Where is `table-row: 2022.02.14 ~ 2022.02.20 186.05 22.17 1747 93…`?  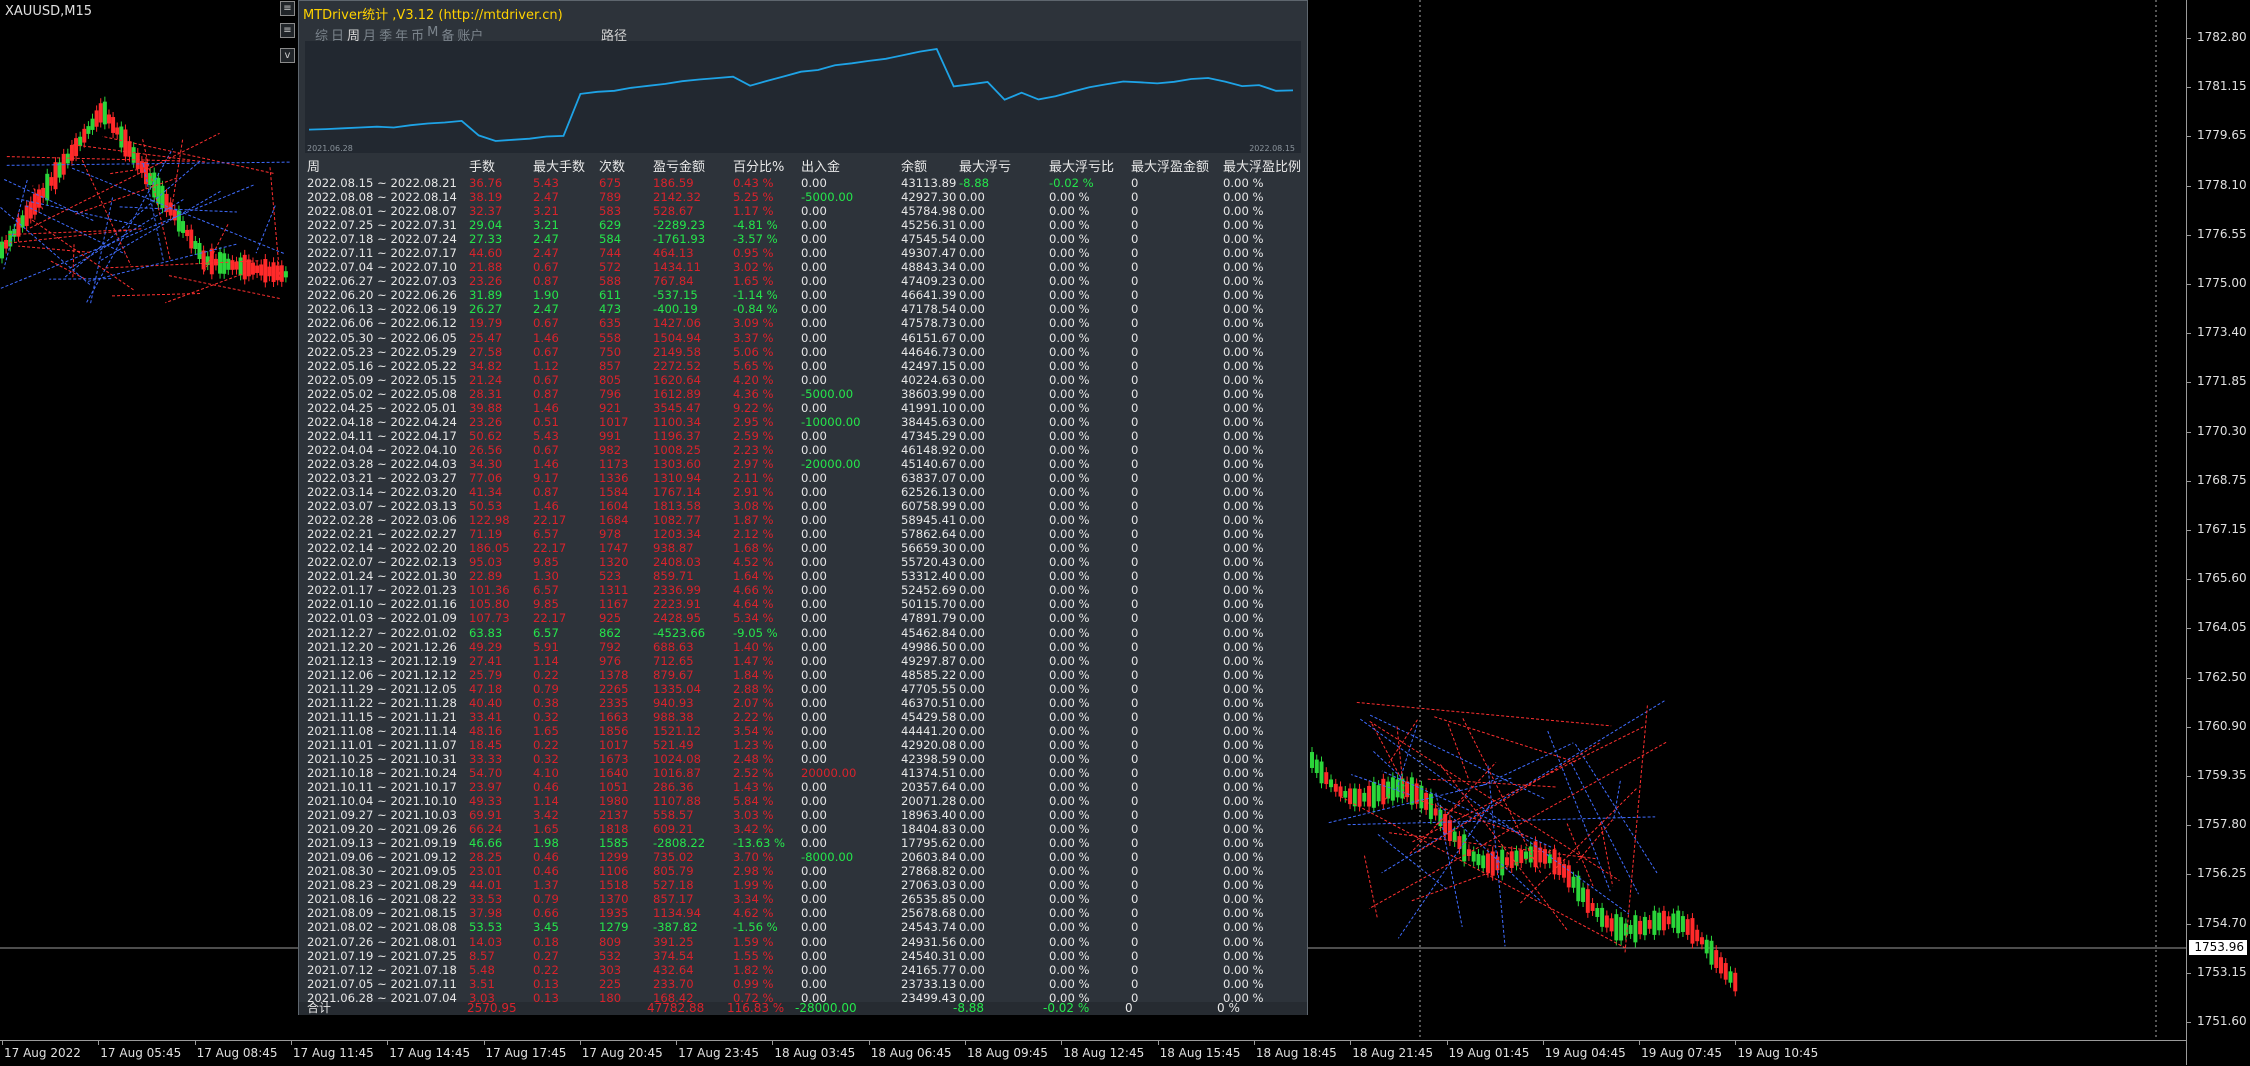
table-row: 2022.02.14 ~ 2022.02.20 186.05 22.17 1747 93… is located at coordinates (805, 548).